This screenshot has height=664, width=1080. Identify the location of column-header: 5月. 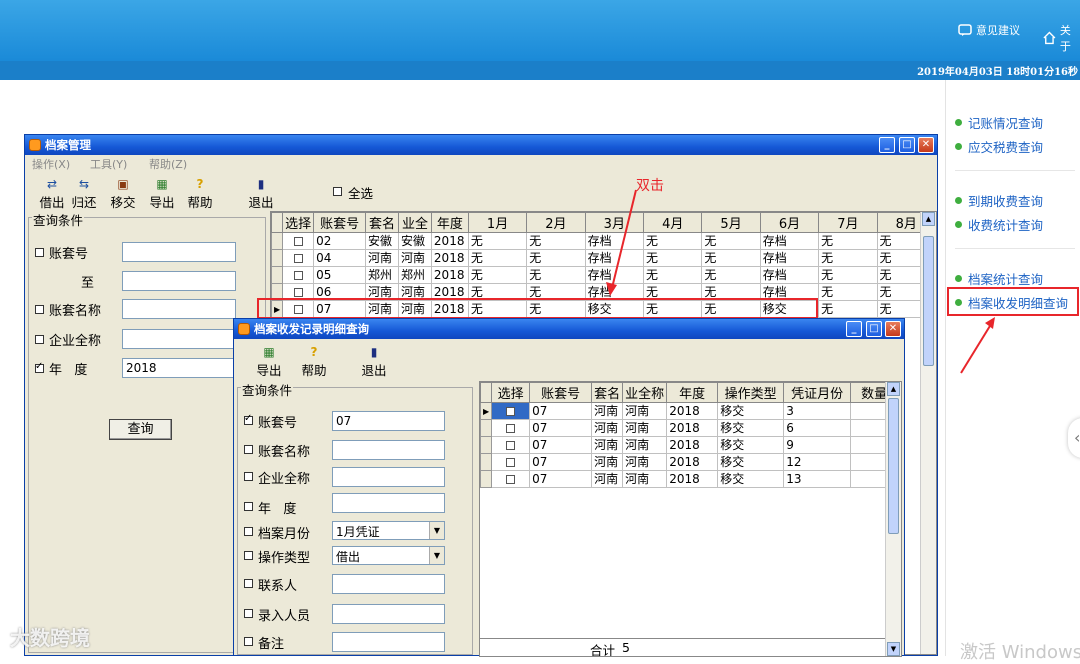
(731, 222).